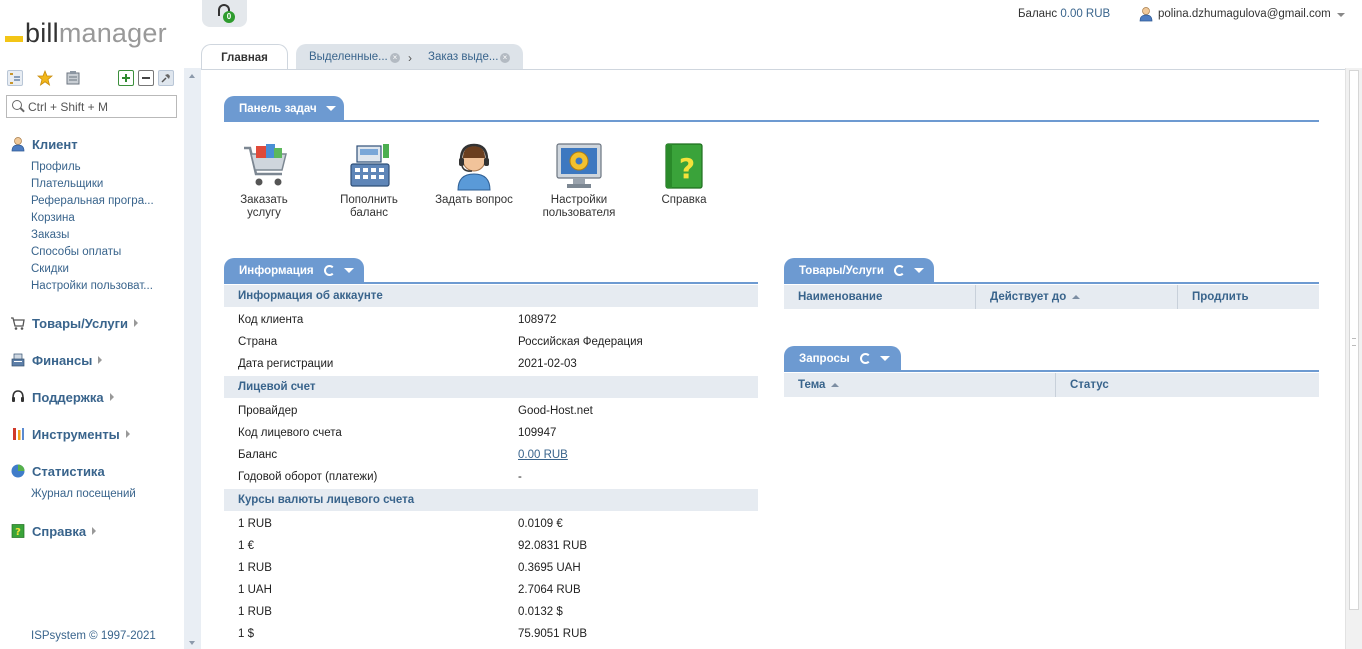  Describe the element at coordinates (83, 494) in the screenshot. I see `sidebar-item-visit-log: Журнал посещений` at that location.